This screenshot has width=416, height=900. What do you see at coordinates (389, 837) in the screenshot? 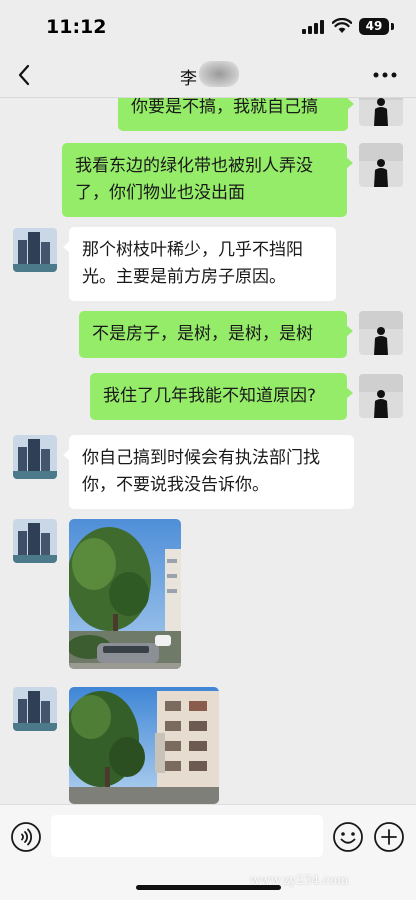
I see `more-functions-plus-icon` at bounding box center [389, 837].